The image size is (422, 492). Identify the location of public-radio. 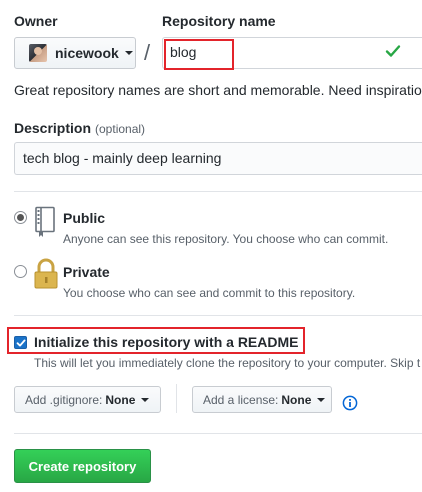
(20, 217).